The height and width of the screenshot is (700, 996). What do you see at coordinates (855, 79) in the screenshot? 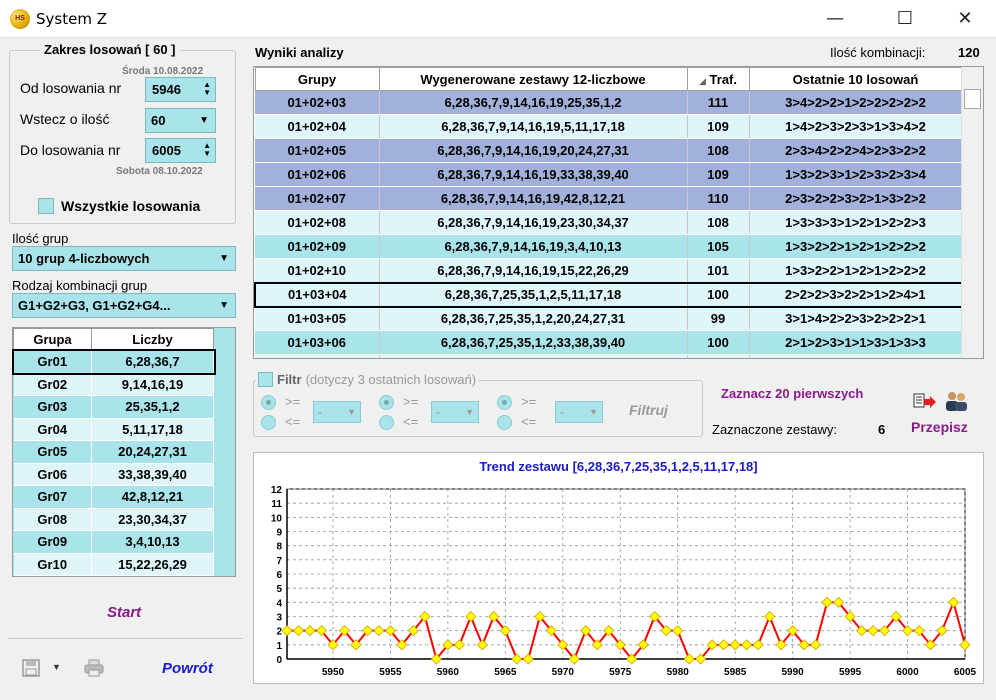
I see `last10-col-header: Ostatnie 10 losowań` at bounding box center [855, 79].